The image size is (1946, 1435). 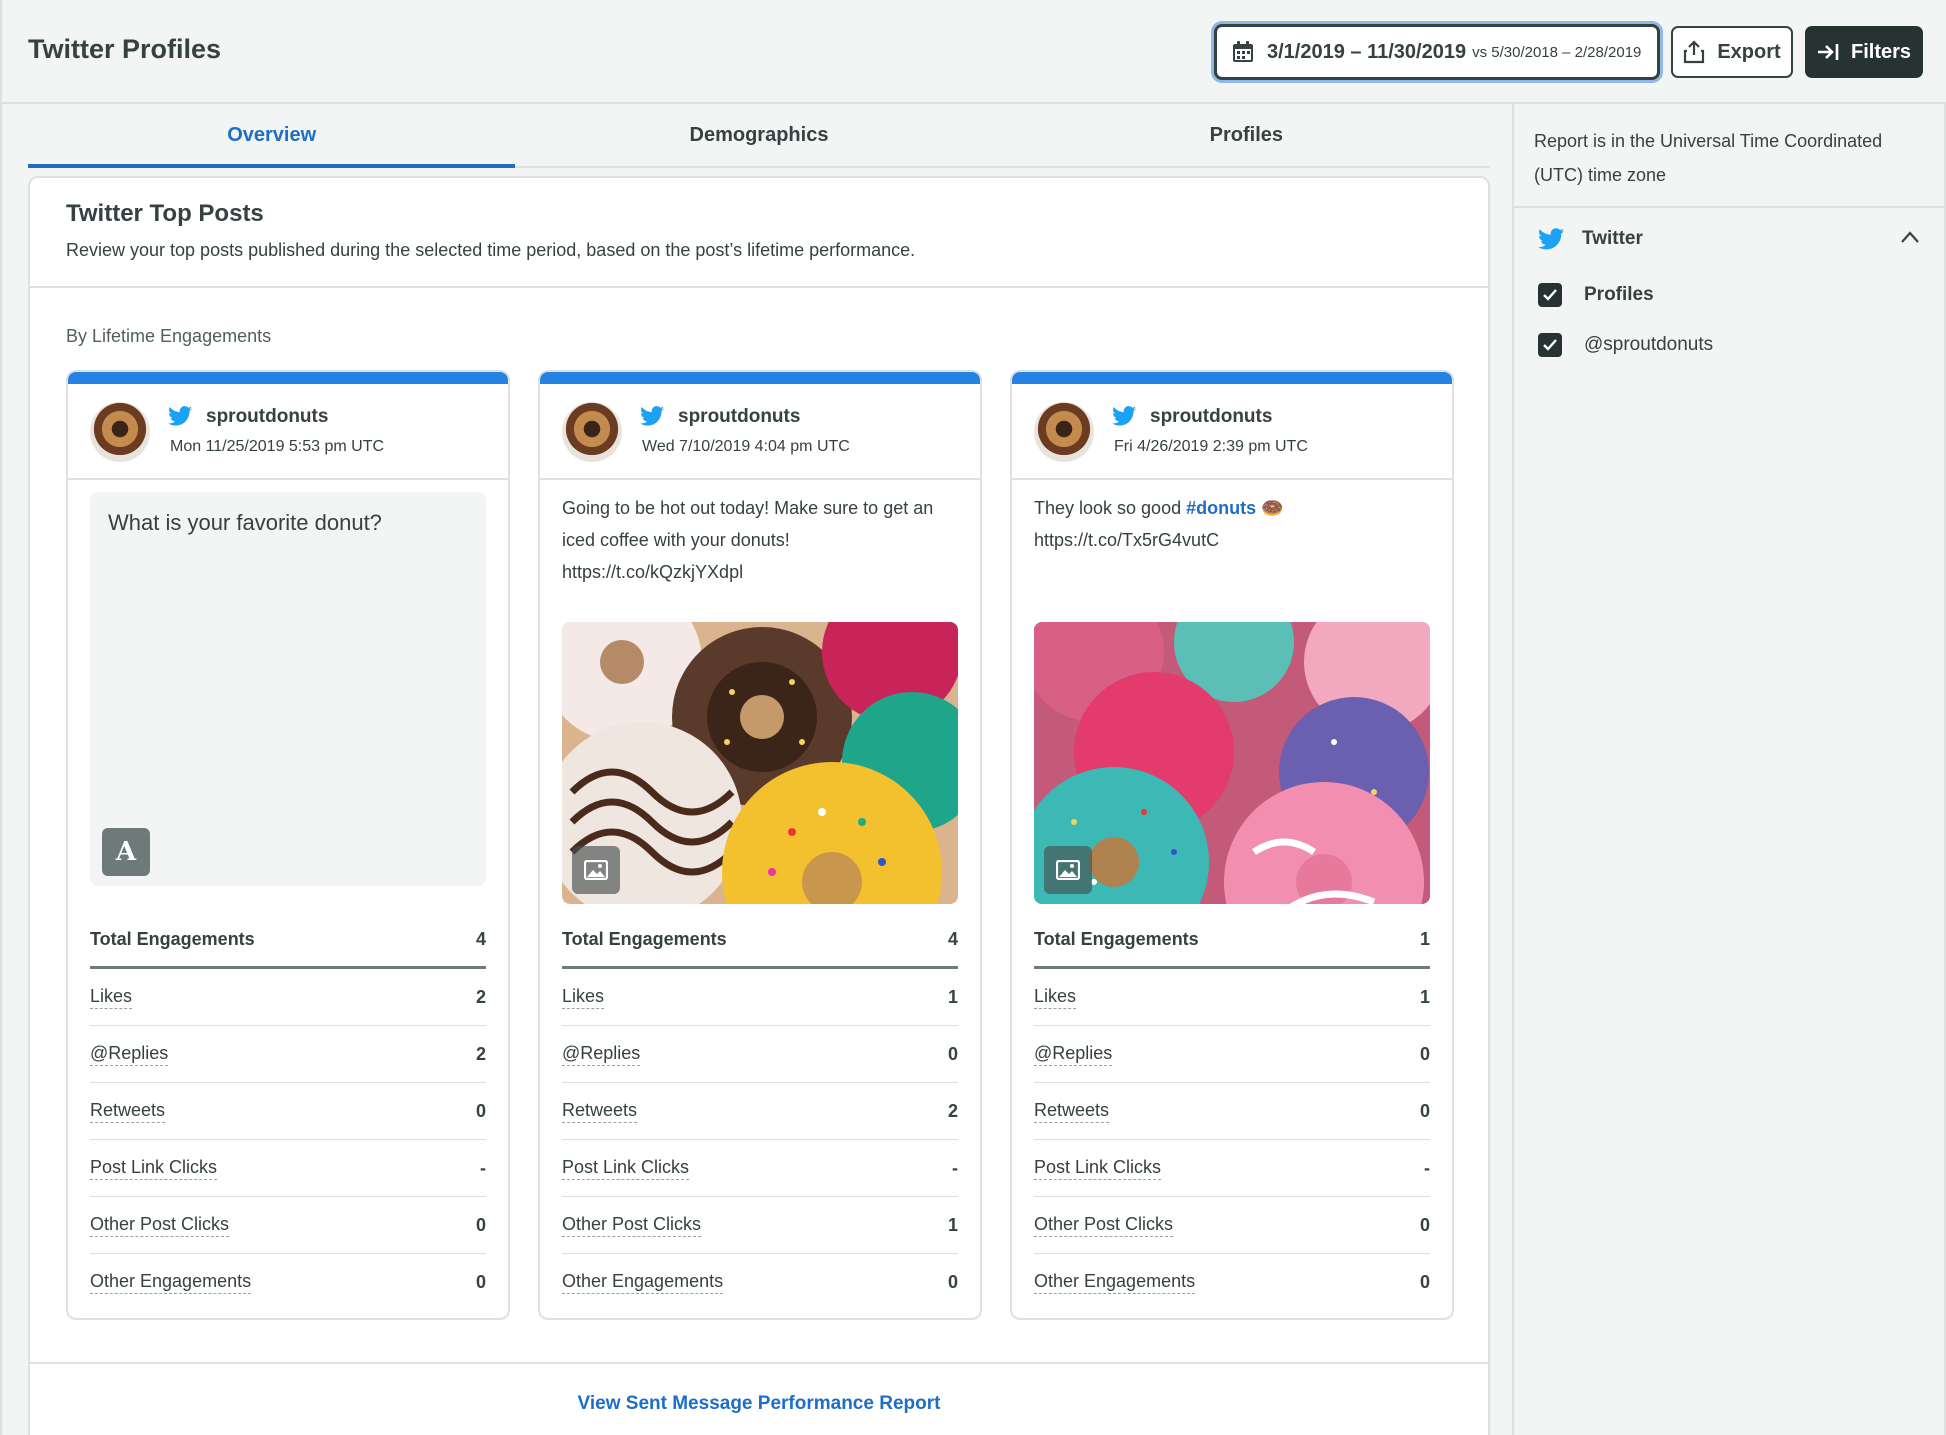 I want to click on panel-footer: View Sent Message Performance Report, so click(x=759, y=1398).